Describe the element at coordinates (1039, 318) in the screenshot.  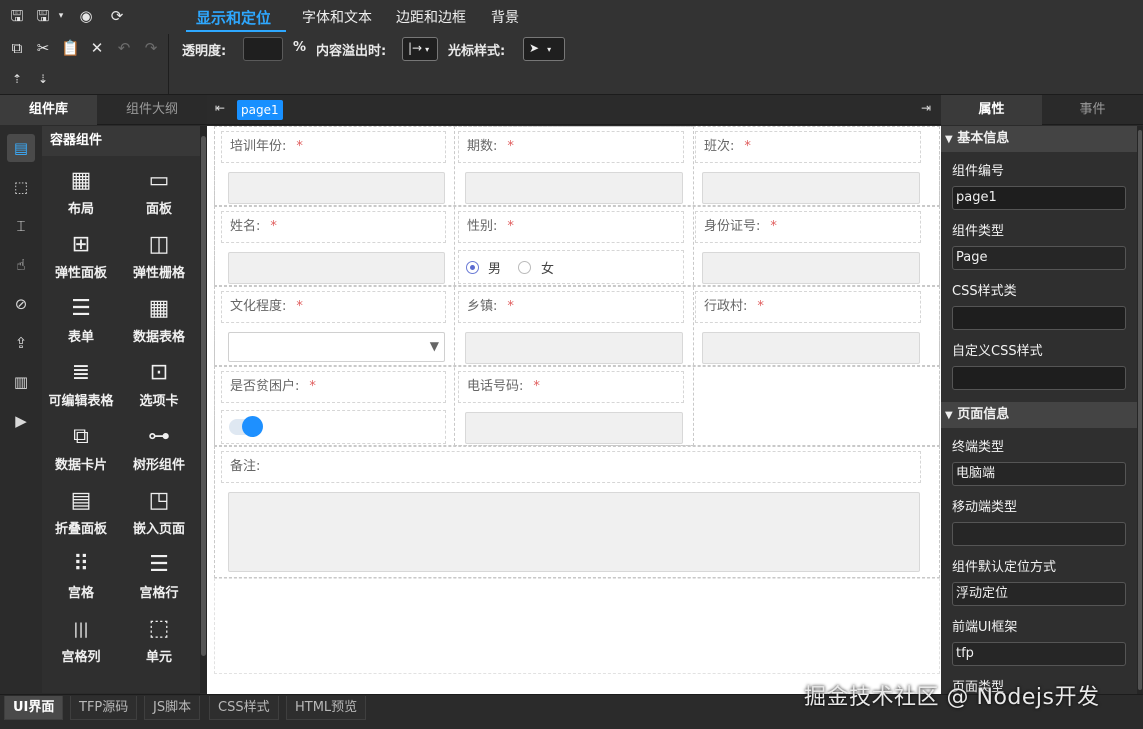
I see `css-class-input` at that location.